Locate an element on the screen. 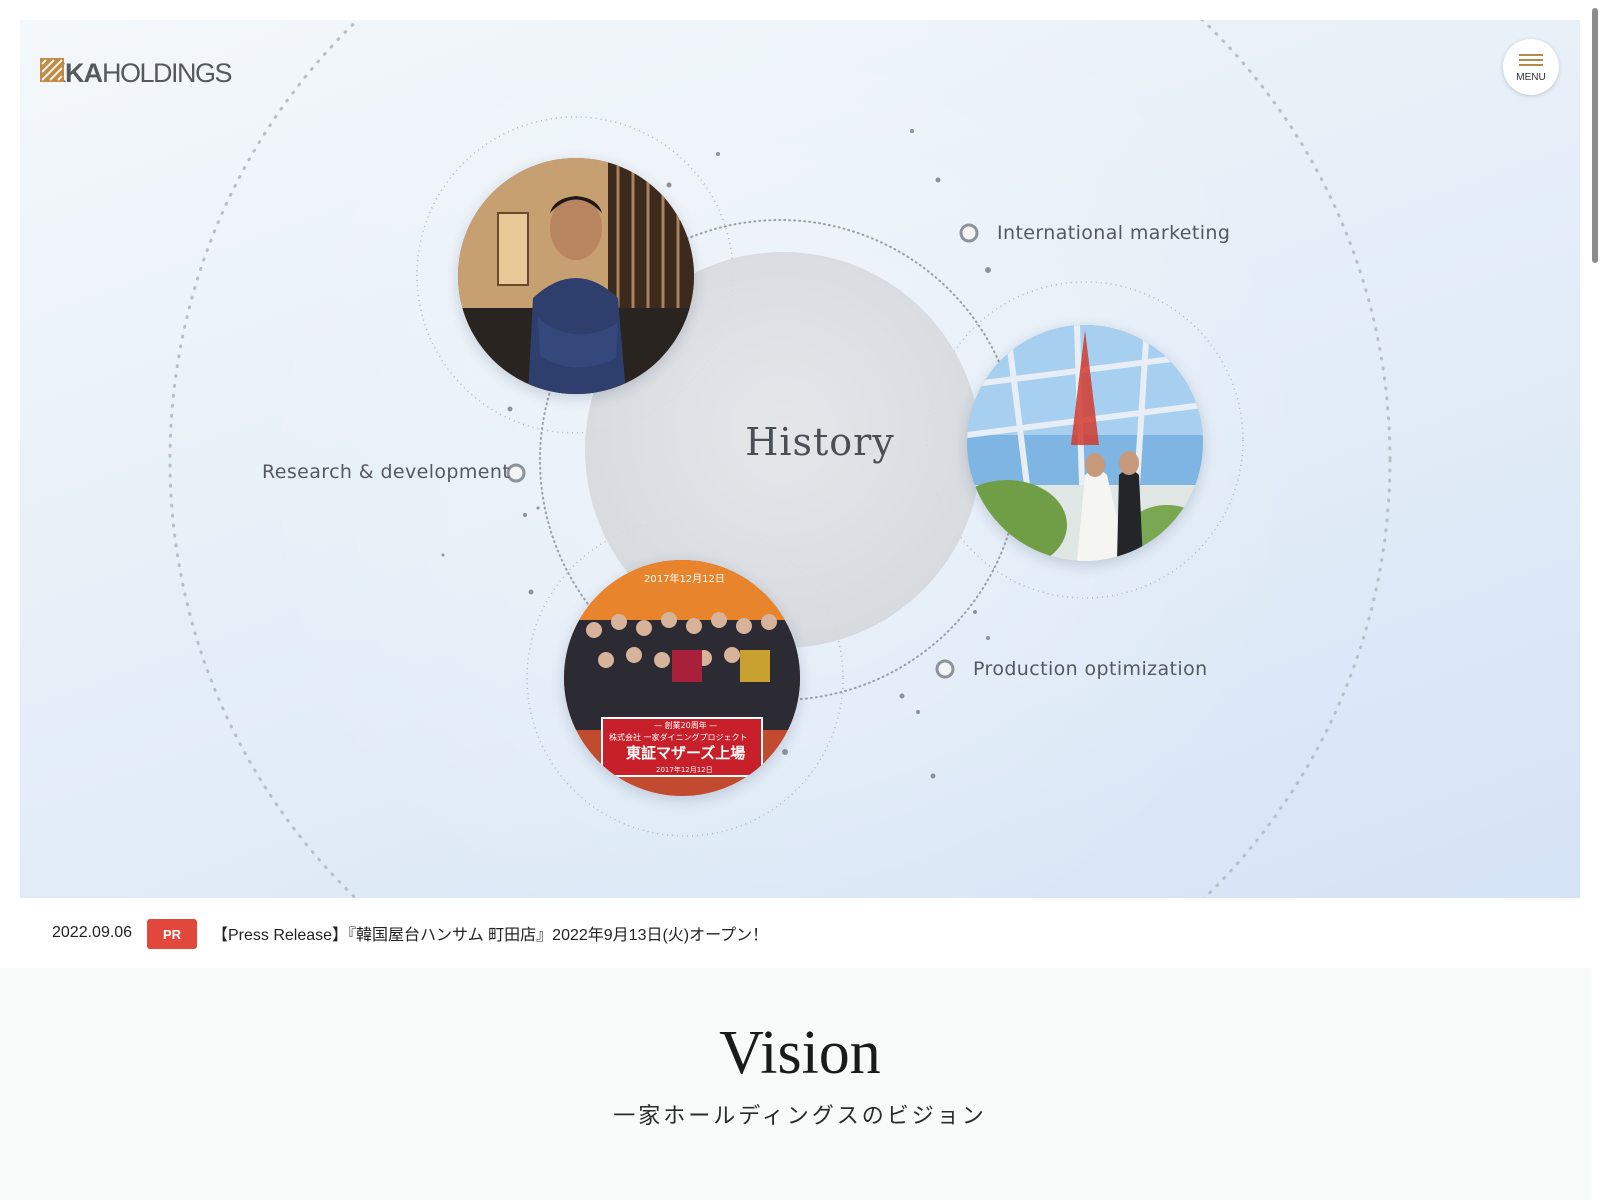  node-label-international: International marketing is located at coordinates (1113, 233).